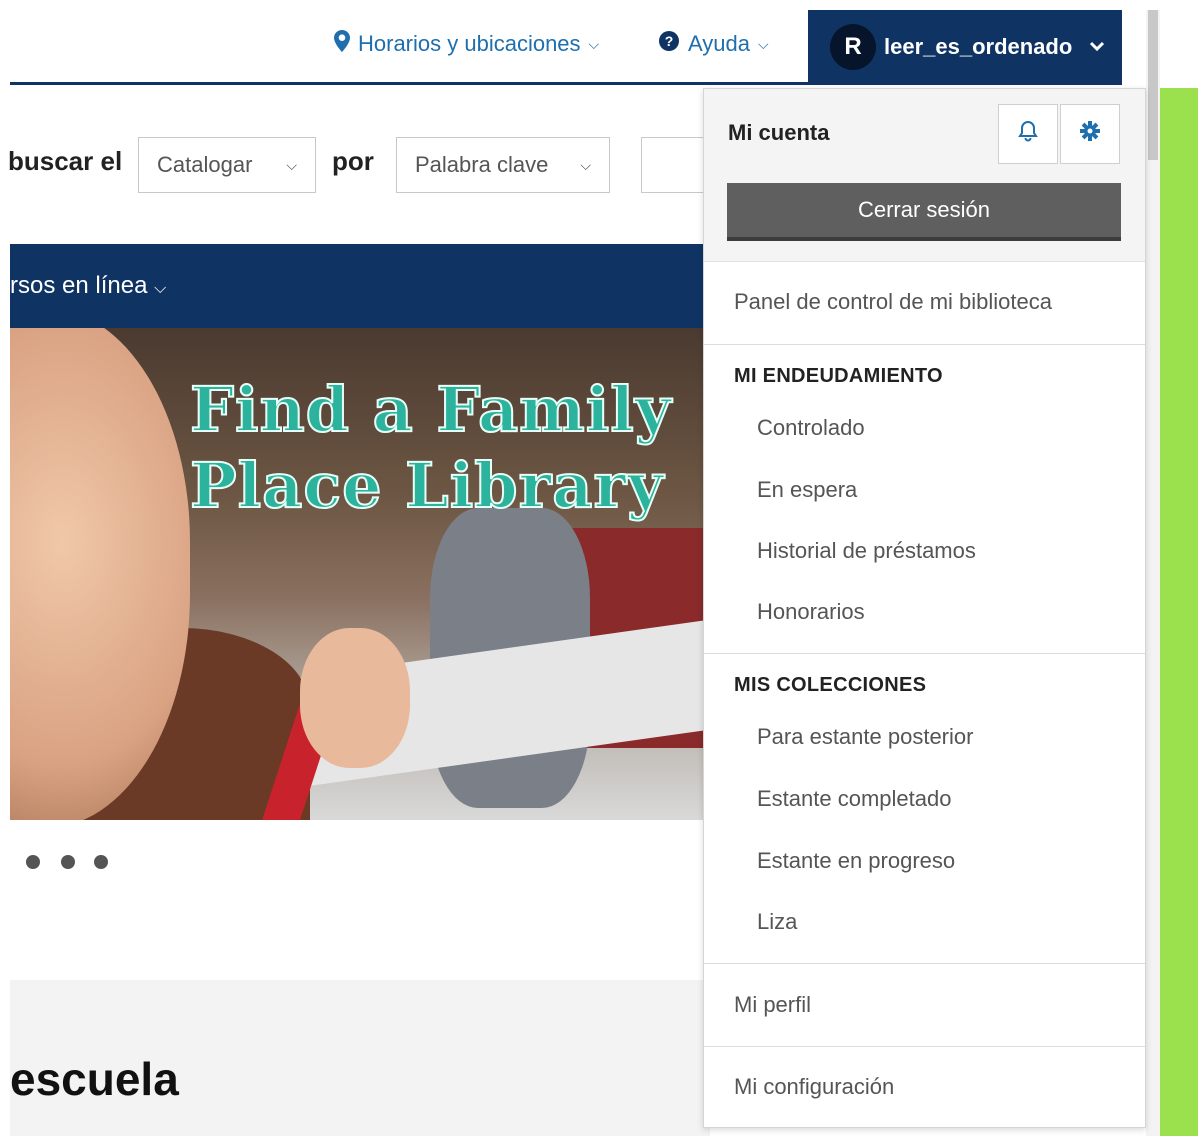  I want to click on avatar: R, so click(853, 47).